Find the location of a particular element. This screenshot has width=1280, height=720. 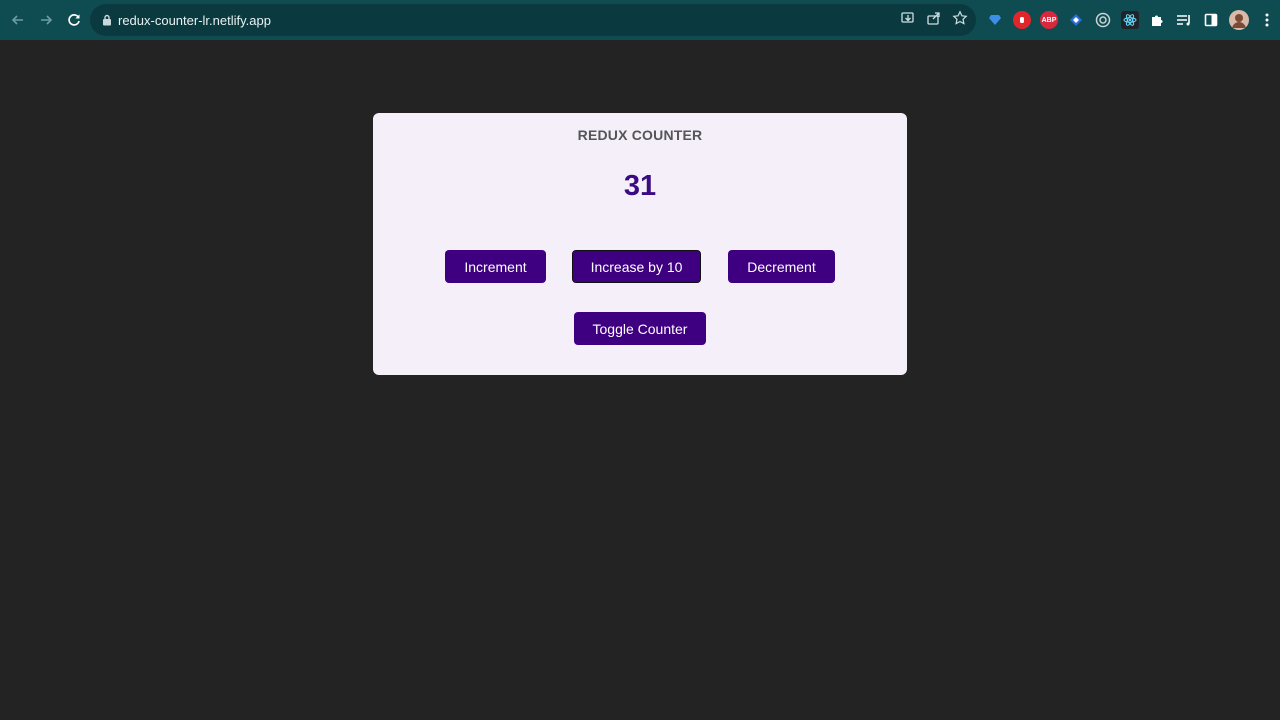

target-extension-icon is located at coordinates (1103, 20).